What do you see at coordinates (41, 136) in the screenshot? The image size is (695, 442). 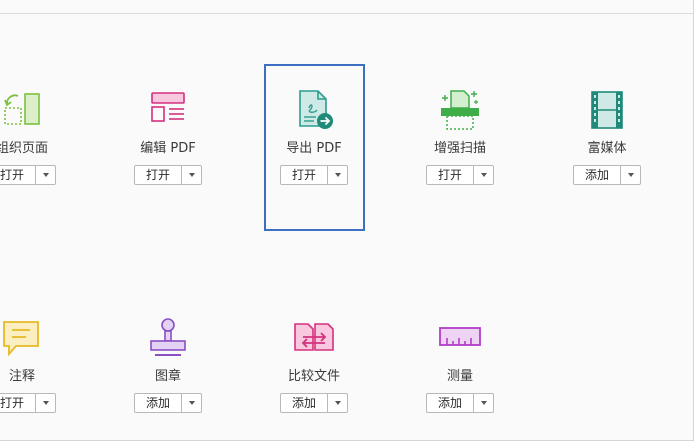 I see `tool-organize-pages: 组织页面 打开` at bounding box center [41, 136].